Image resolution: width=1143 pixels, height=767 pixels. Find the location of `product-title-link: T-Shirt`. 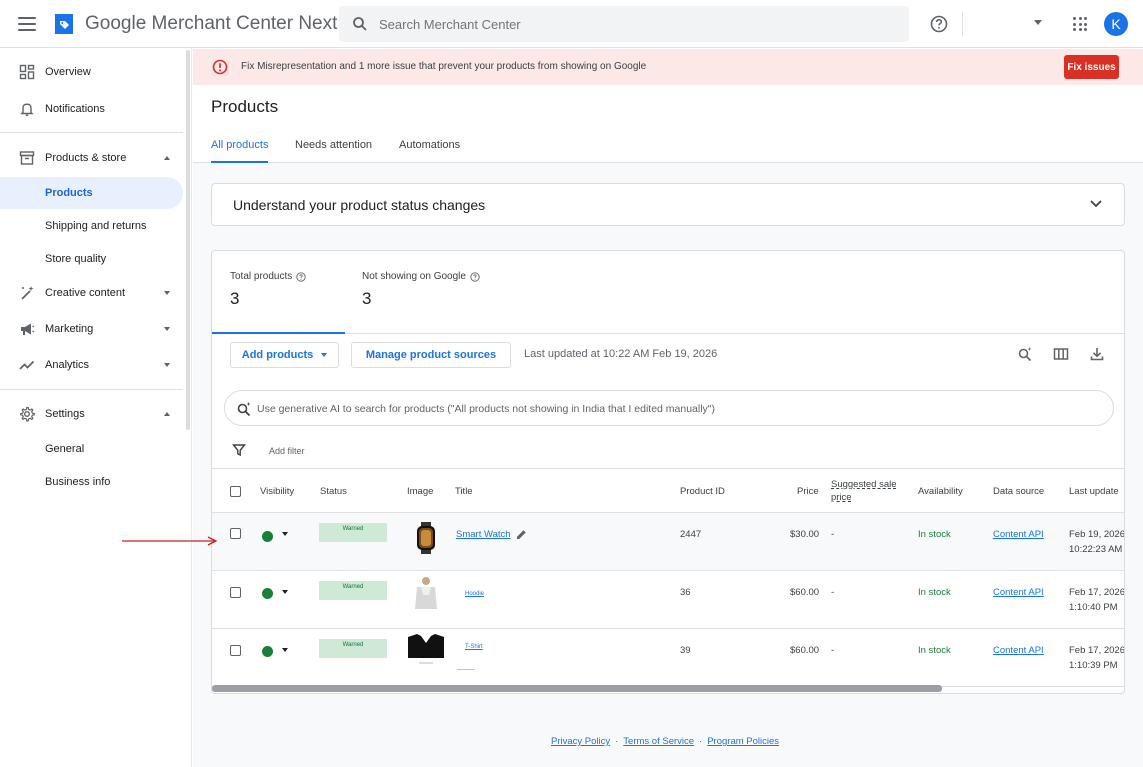

product-title-link: T-Shirt is located at coordinates (474, 647).